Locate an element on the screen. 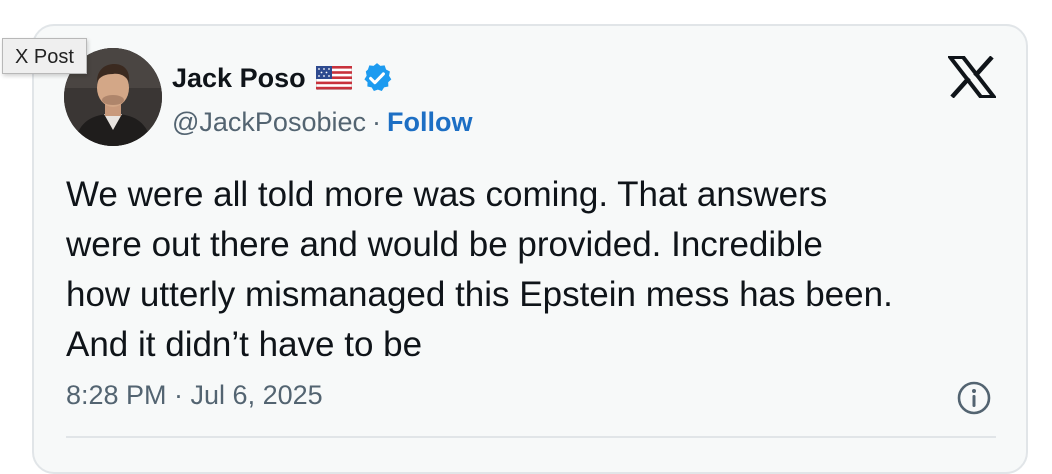 This screenshot has width=1052, height=474. tweet-timestamp: 8:28 PM · Jul 6, 2025 is located at coordinates (194, 395).